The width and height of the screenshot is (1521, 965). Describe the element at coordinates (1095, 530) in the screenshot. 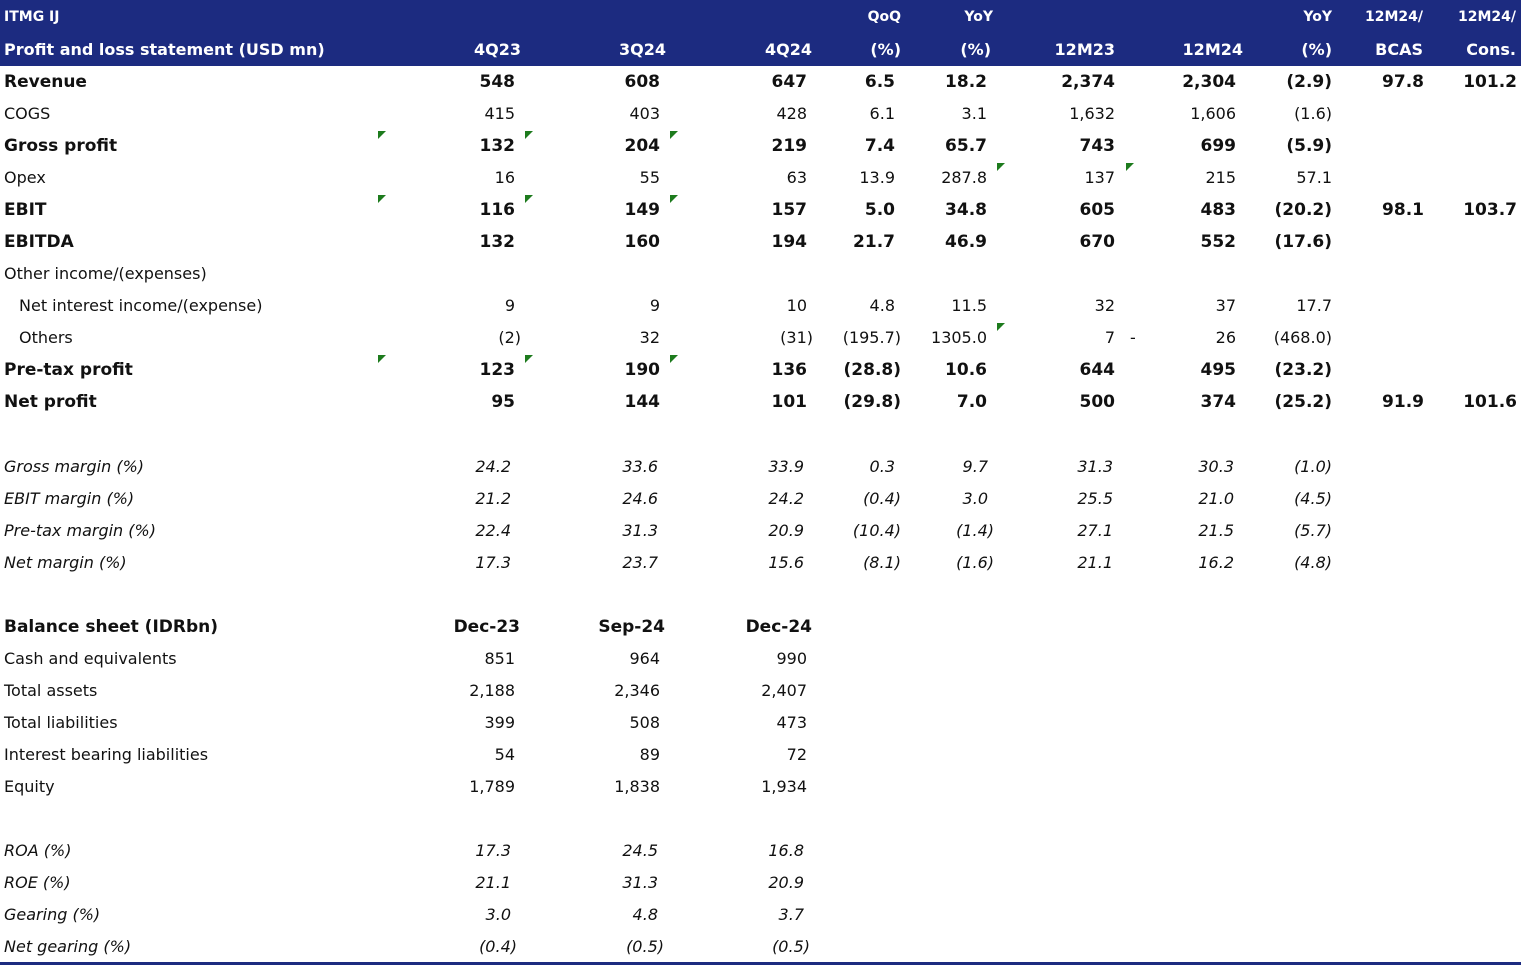

I see `cell: 27.1` at that location.